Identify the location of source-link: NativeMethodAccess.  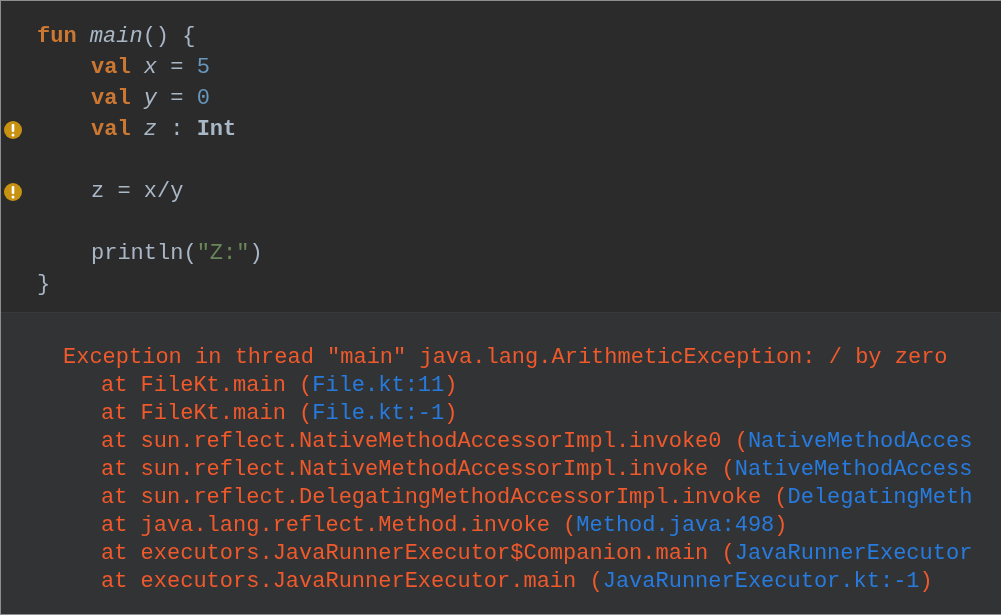
(853, 469).